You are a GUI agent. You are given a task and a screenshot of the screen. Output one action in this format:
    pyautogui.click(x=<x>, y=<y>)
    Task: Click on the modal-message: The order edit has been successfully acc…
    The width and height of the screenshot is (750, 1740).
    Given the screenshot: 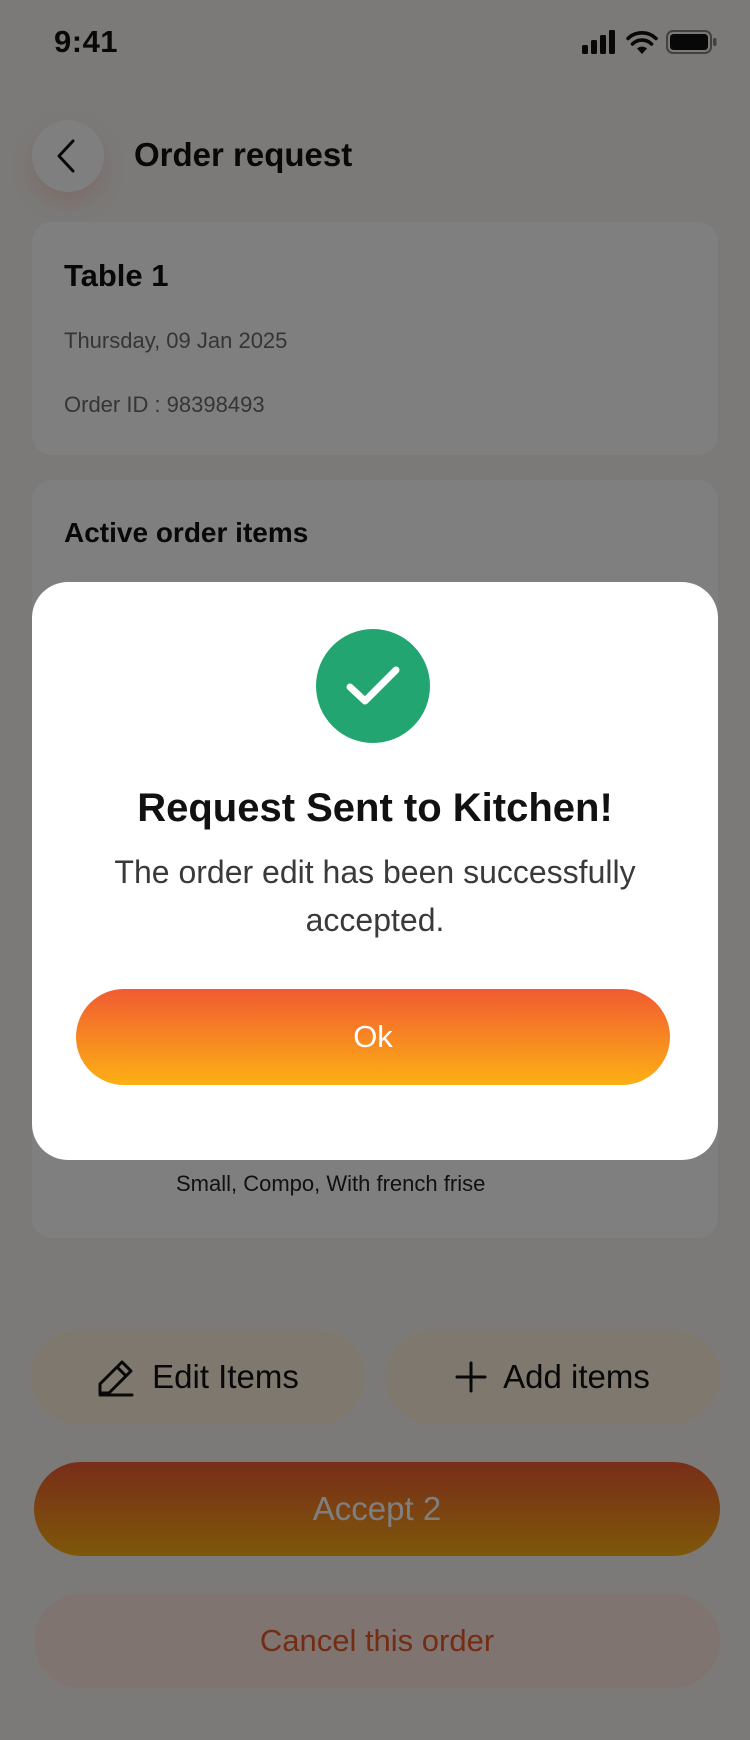 What is the action you would take?
    pyautogui.click(x=375, y=896)
    